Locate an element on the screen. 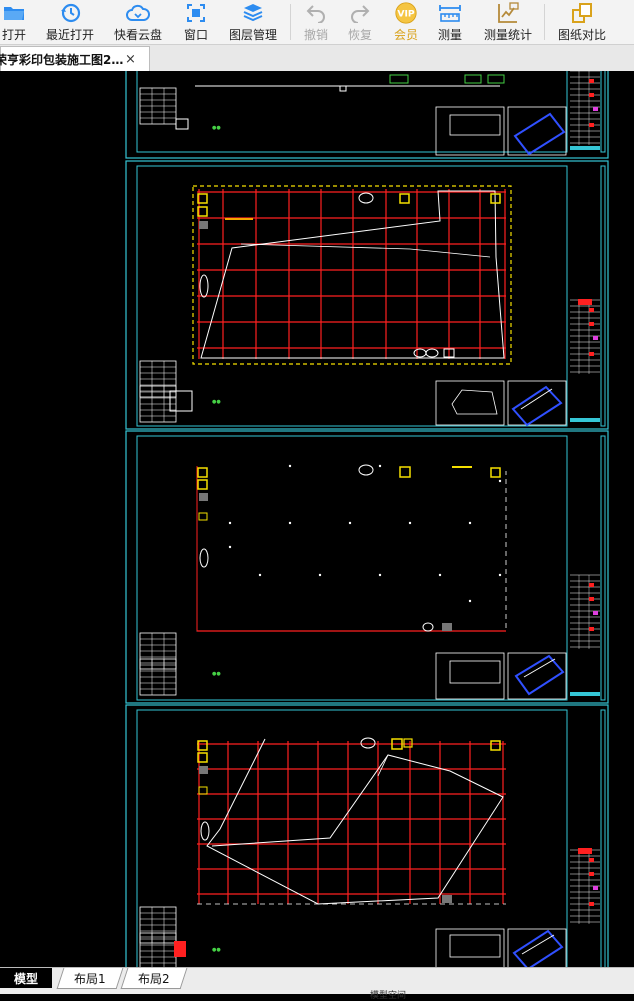 The image size is (634, 1001). history-icon is located at coordinates (70, 13).